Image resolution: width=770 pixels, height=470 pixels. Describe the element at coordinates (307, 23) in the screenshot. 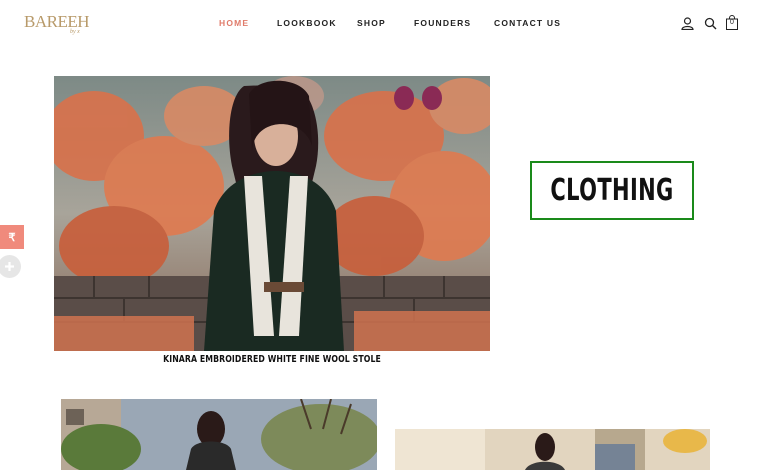

I see `nav-item-lookbook: LOOKBOOK` at that location.